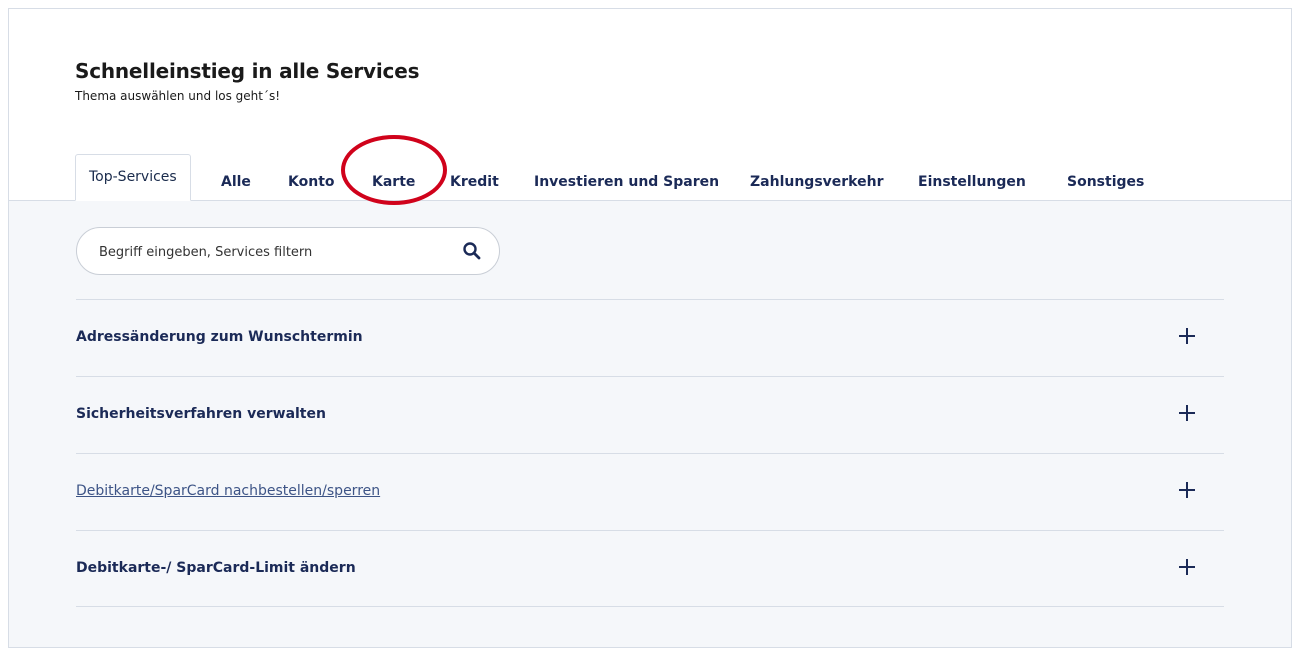 The width and height of the screenshot is (1293, 648). What do you see at coordinates (201, 414) in the screenshot?
I see `service-item-label: Sicherheitsverfahren verwalten` at bounding box center [201, 414].